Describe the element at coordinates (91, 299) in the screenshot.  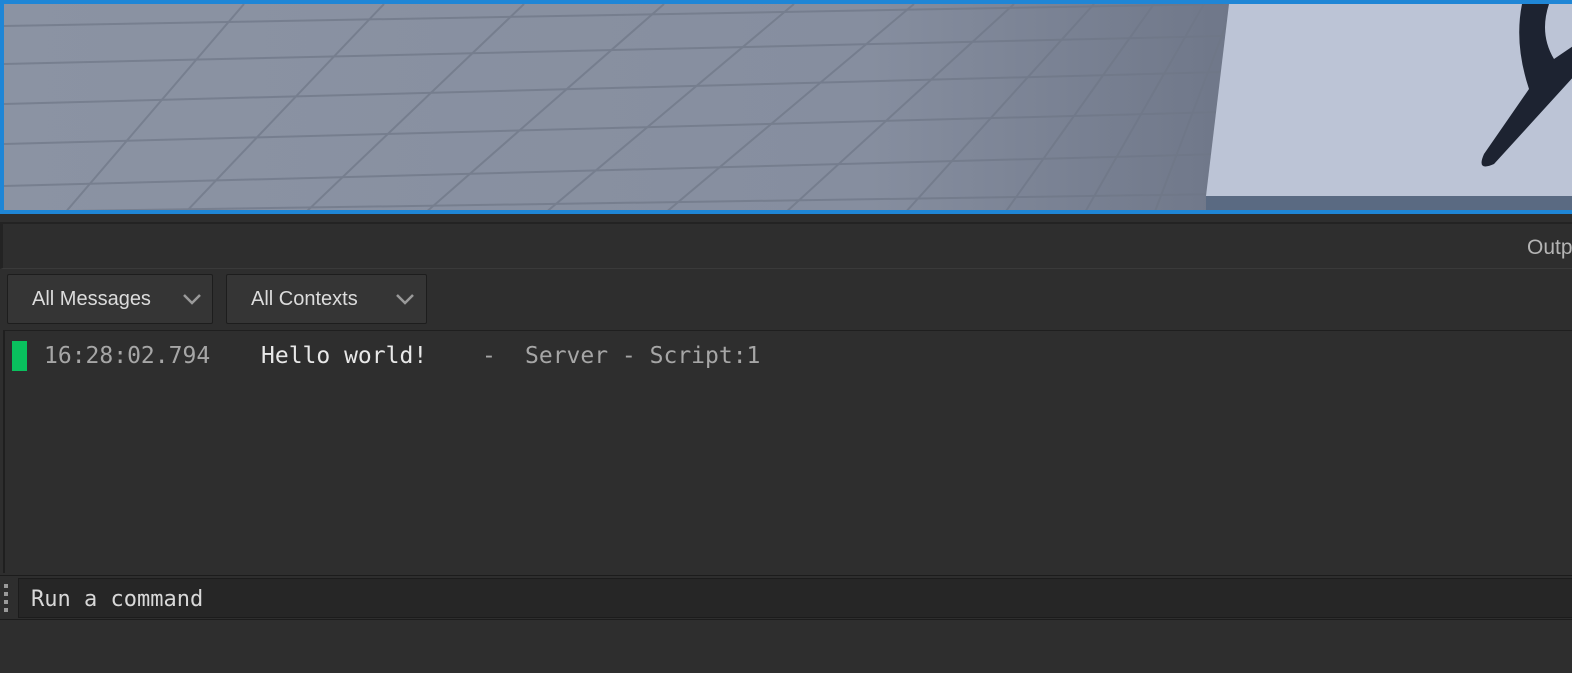
I see `messages-filter-label: All Messages` at that location.